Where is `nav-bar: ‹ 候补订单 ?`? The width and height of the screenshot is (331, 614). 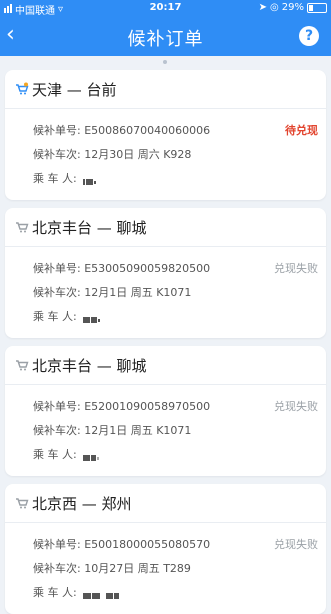 nav-bar: ‹ 候补订单 ? is located at coordinates (165, 36).